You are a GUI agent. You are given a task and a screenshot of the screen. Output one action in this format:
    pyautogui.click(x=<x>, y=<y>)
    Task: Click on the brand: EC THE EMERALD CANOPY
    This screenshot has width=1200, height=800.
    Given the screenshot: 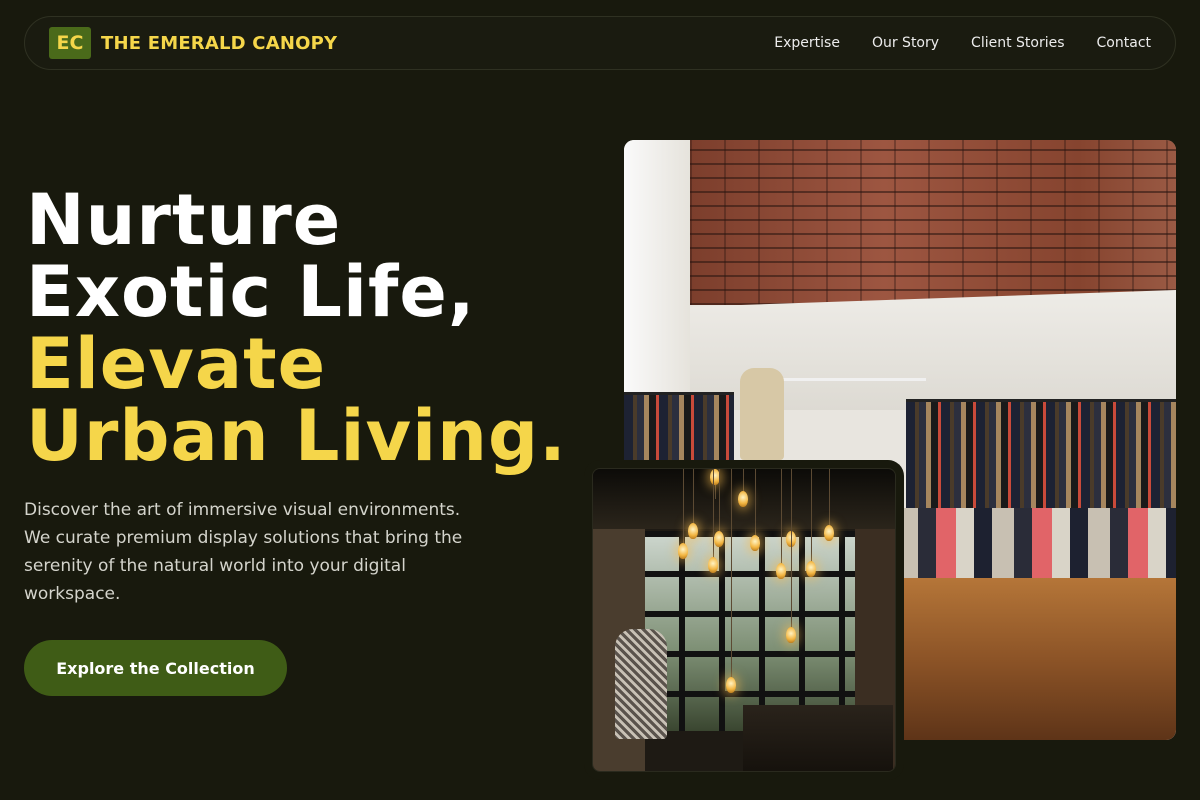 What is the action you would take?
    pyautogui.click(x=193, y=43)
    